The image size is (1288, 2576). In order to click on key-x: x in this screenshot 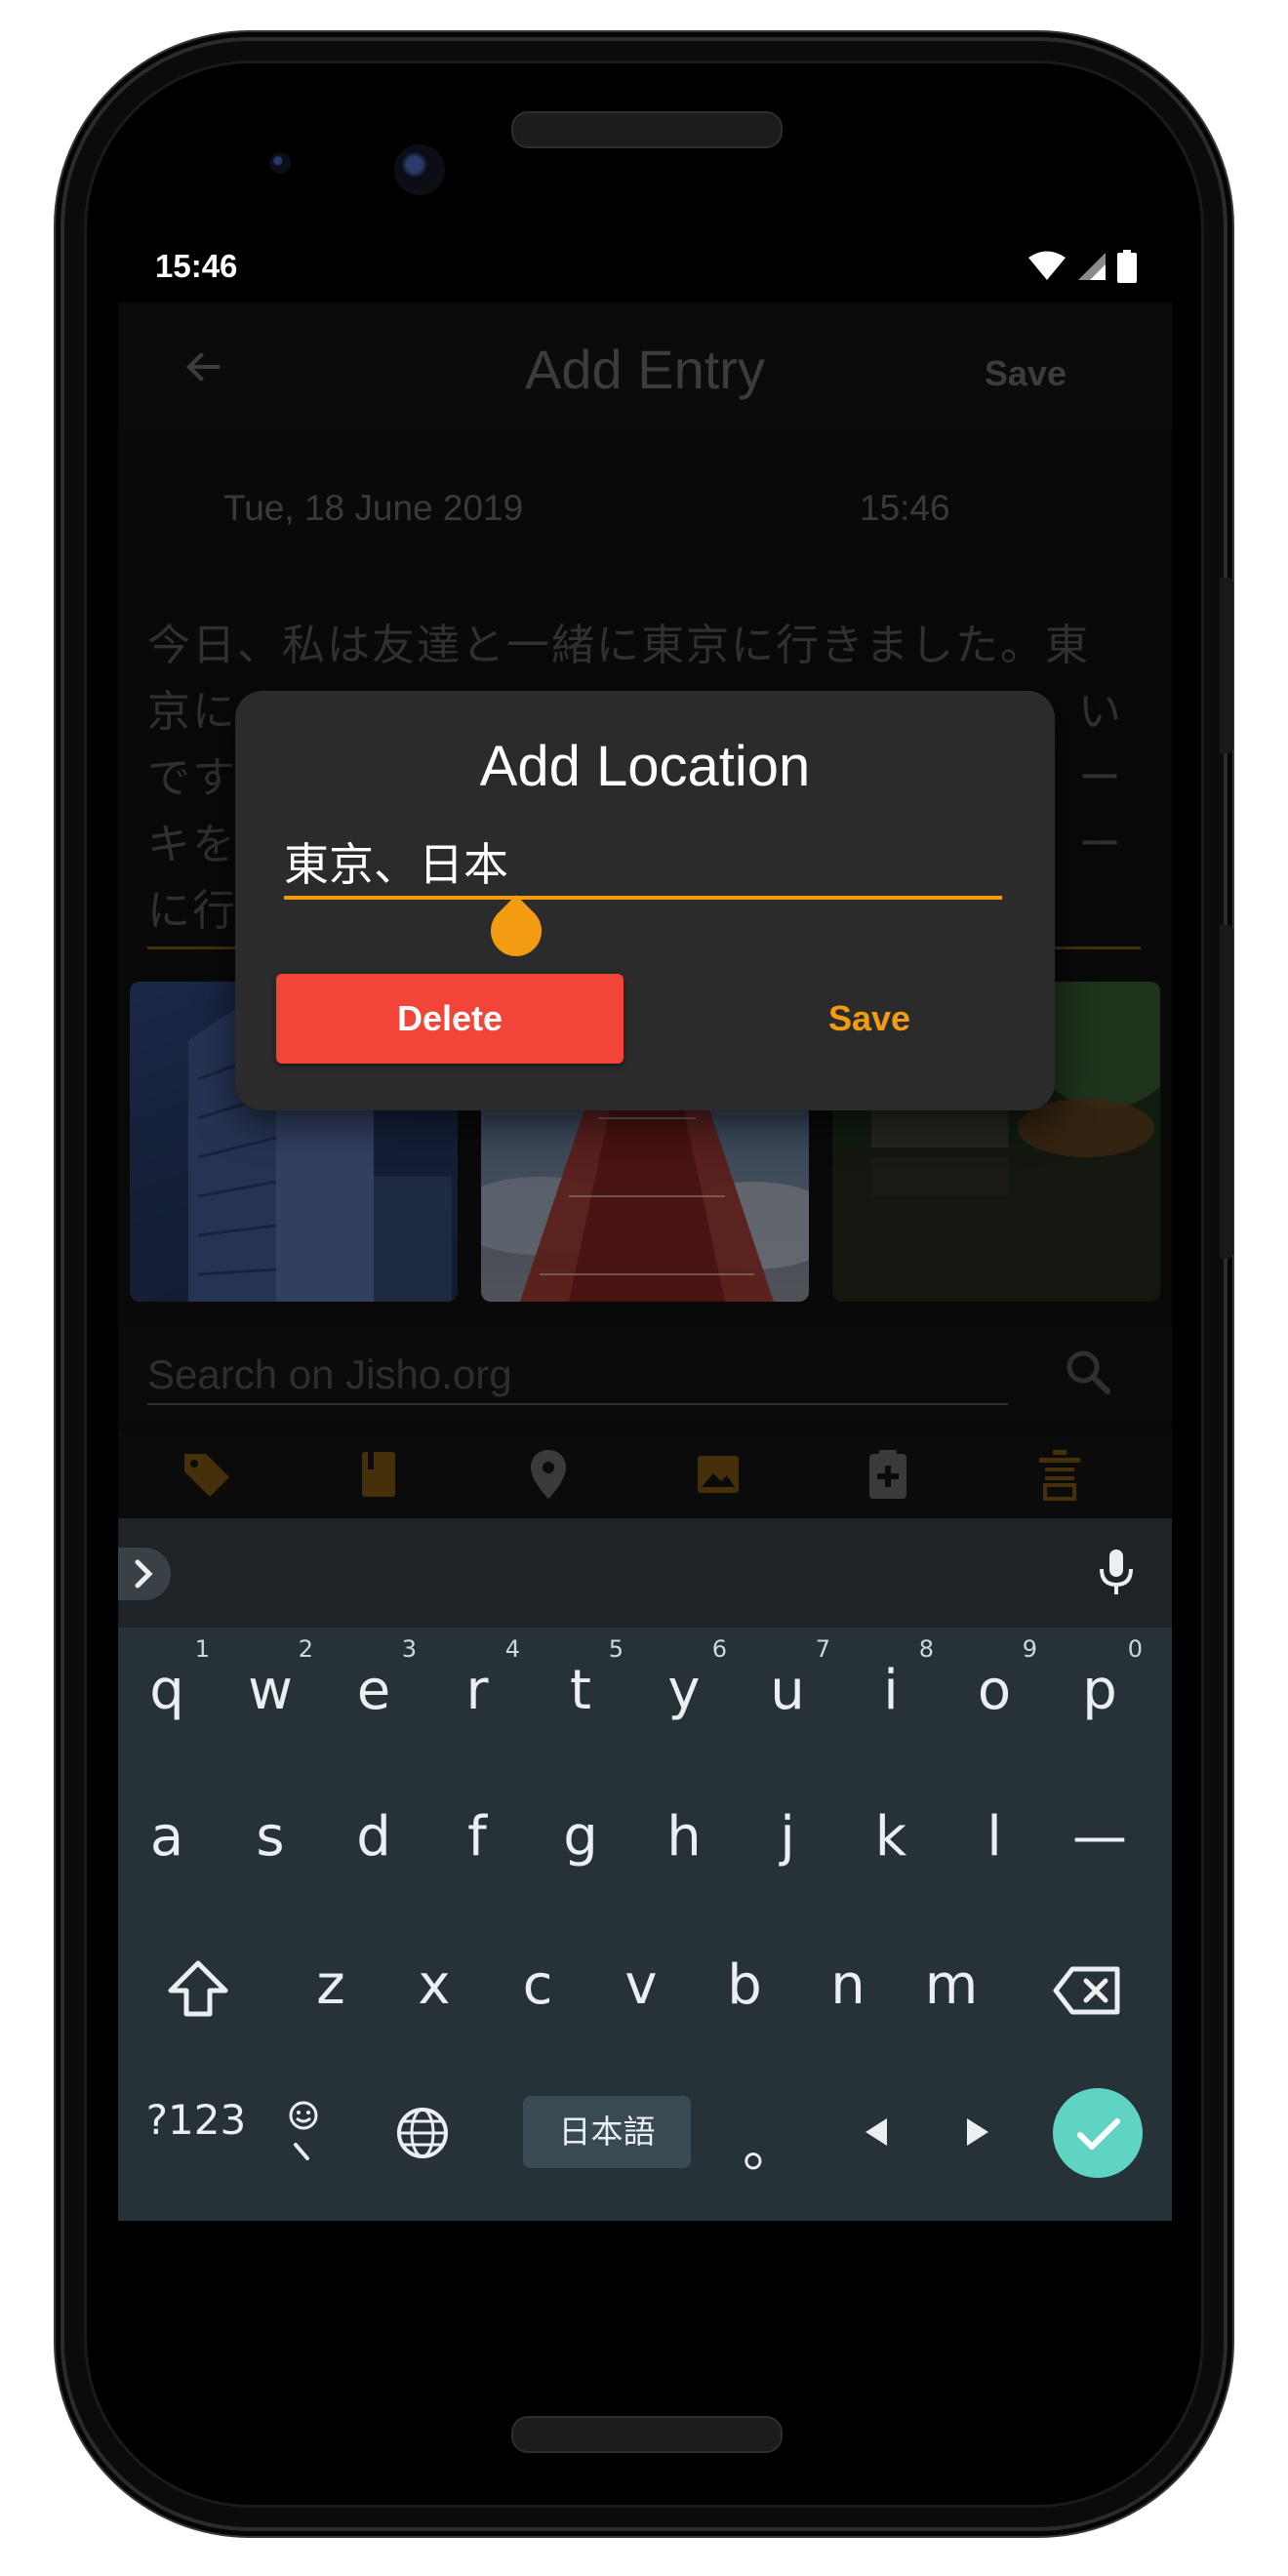, I will do `click(434, 1985)`.